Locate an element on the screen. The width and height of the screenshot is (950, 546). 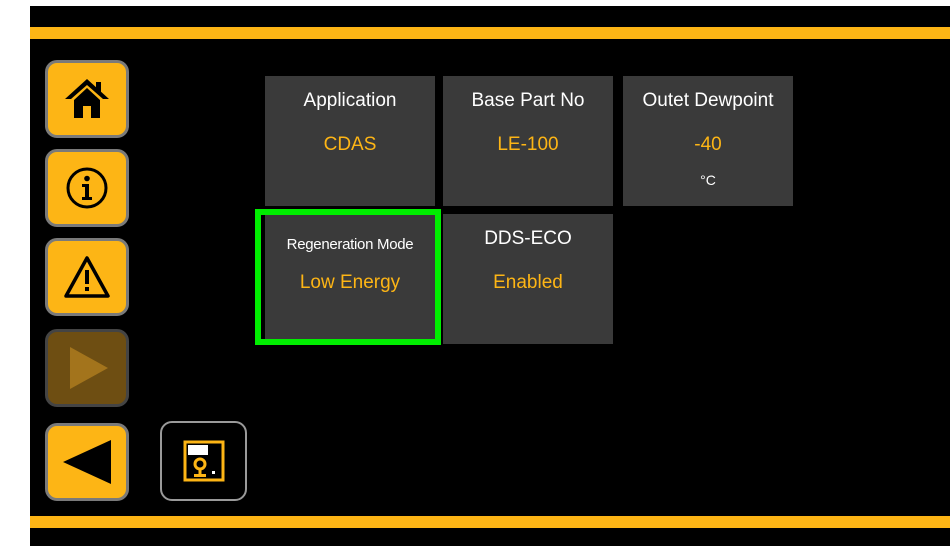
back-arrow-icon is located at coordinates (87, 462).